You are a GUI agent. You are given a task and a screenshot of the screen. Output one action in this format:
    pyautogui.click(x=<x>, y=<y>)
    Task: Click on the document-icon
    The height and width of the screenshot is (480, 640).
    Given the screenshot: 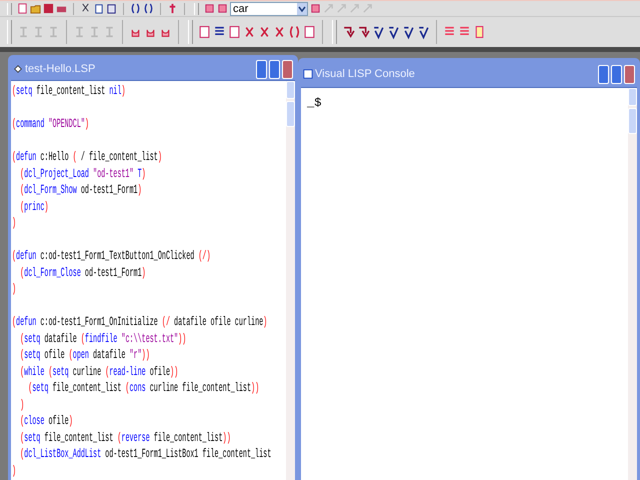 What is the action you would take?
    pyautogui.click(x=18, y=69)
    